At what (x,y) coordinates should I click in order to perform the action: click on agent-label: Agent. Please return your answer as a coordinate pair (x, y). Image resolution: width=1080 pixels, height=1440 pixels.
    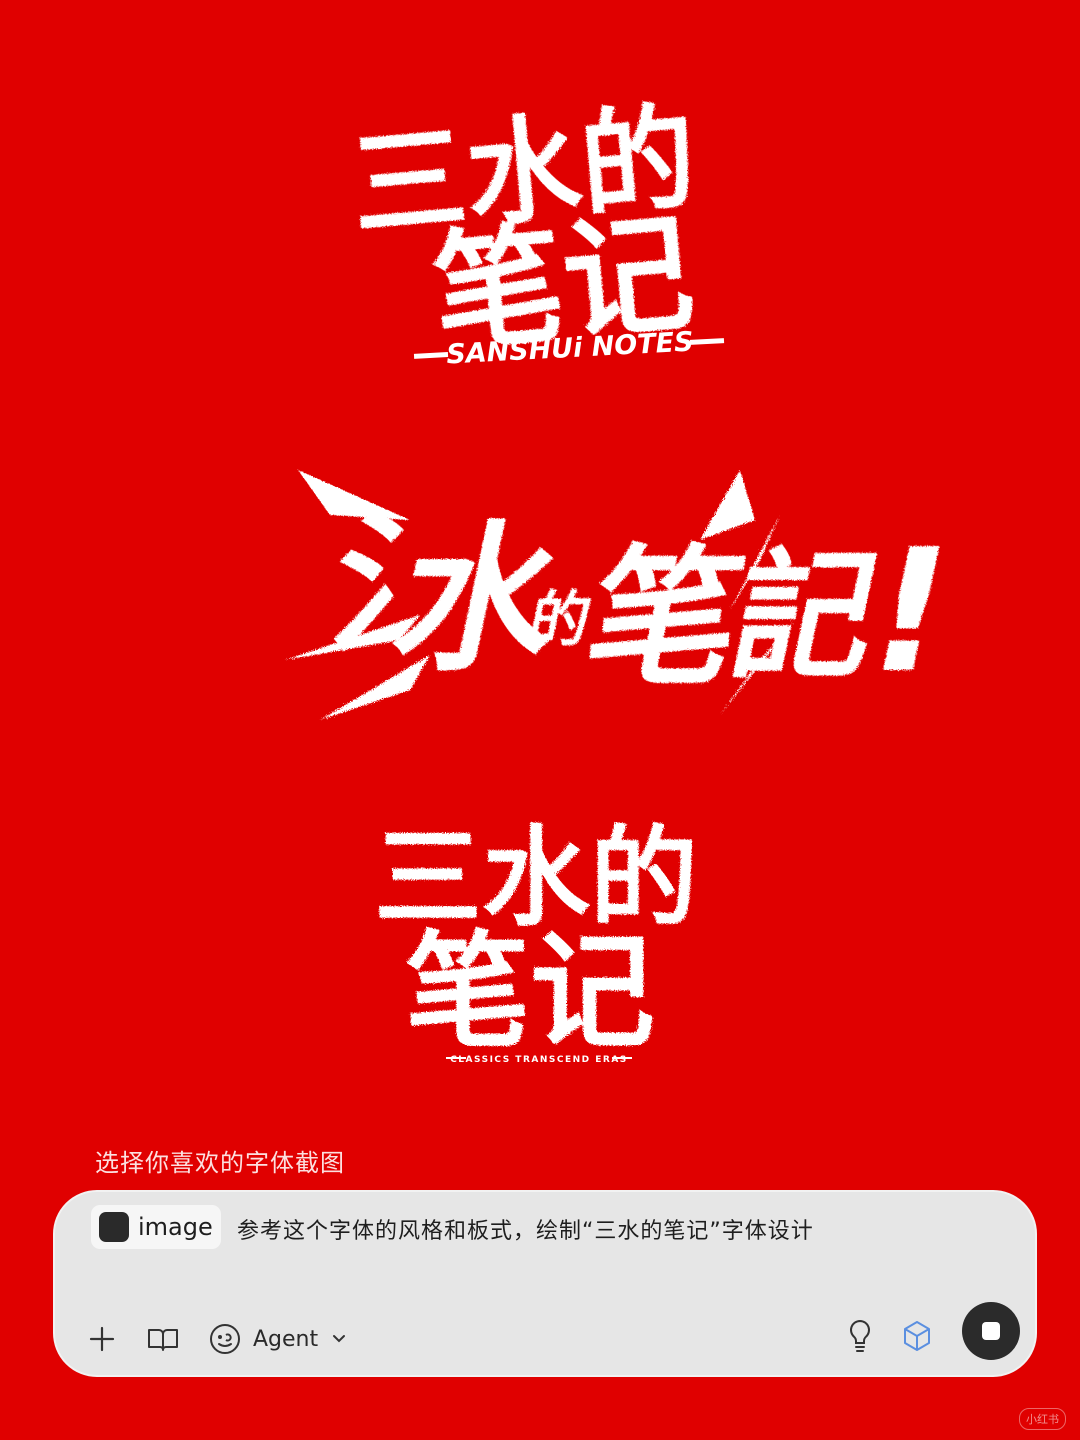
    Looking at the image, I should click on (286, 1339).